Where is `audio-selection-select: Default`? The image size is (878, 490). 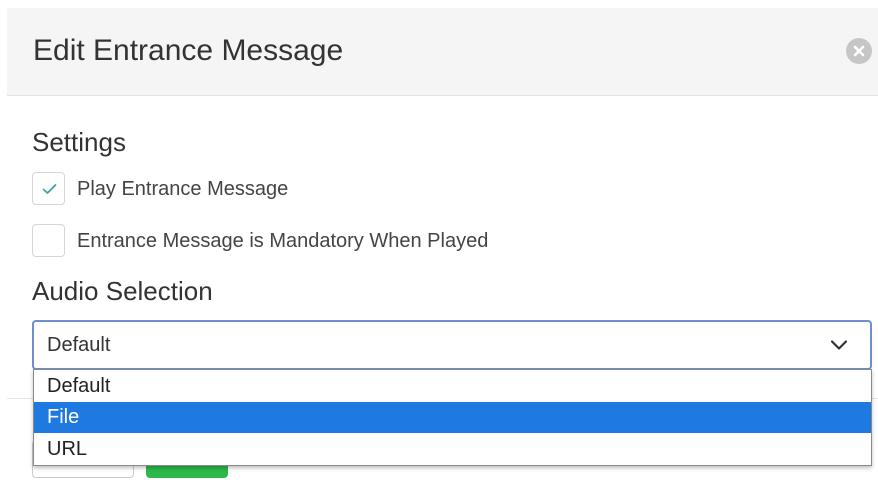 audio-selection-select: Default is located at coordinates (452, 345).